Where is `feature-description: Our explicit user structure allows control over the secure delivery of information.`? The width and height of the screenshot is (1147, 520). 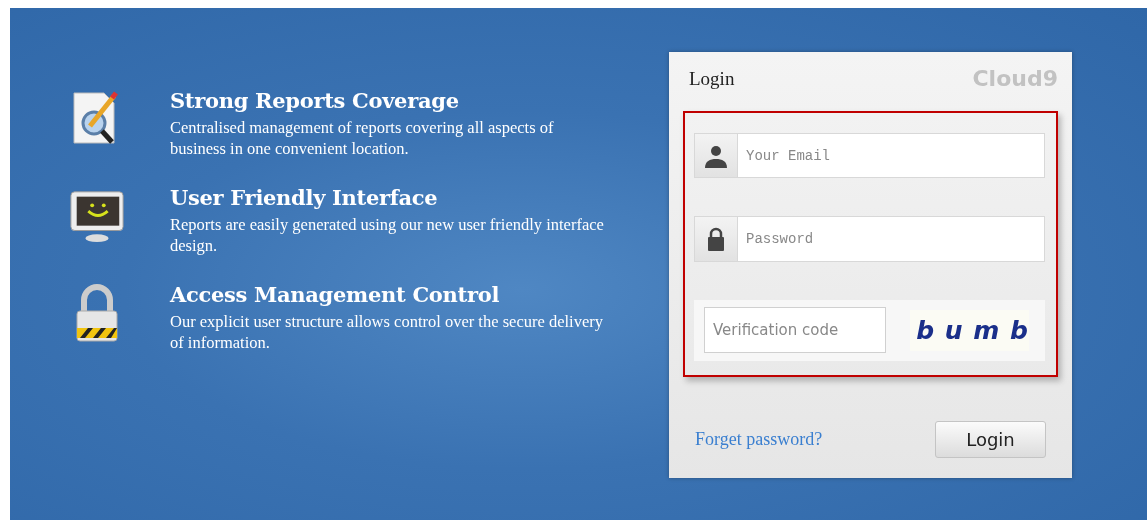
feature-description: Our explicit user structure allows control over the secure delivery of information. is located at coordinates (387, 332).